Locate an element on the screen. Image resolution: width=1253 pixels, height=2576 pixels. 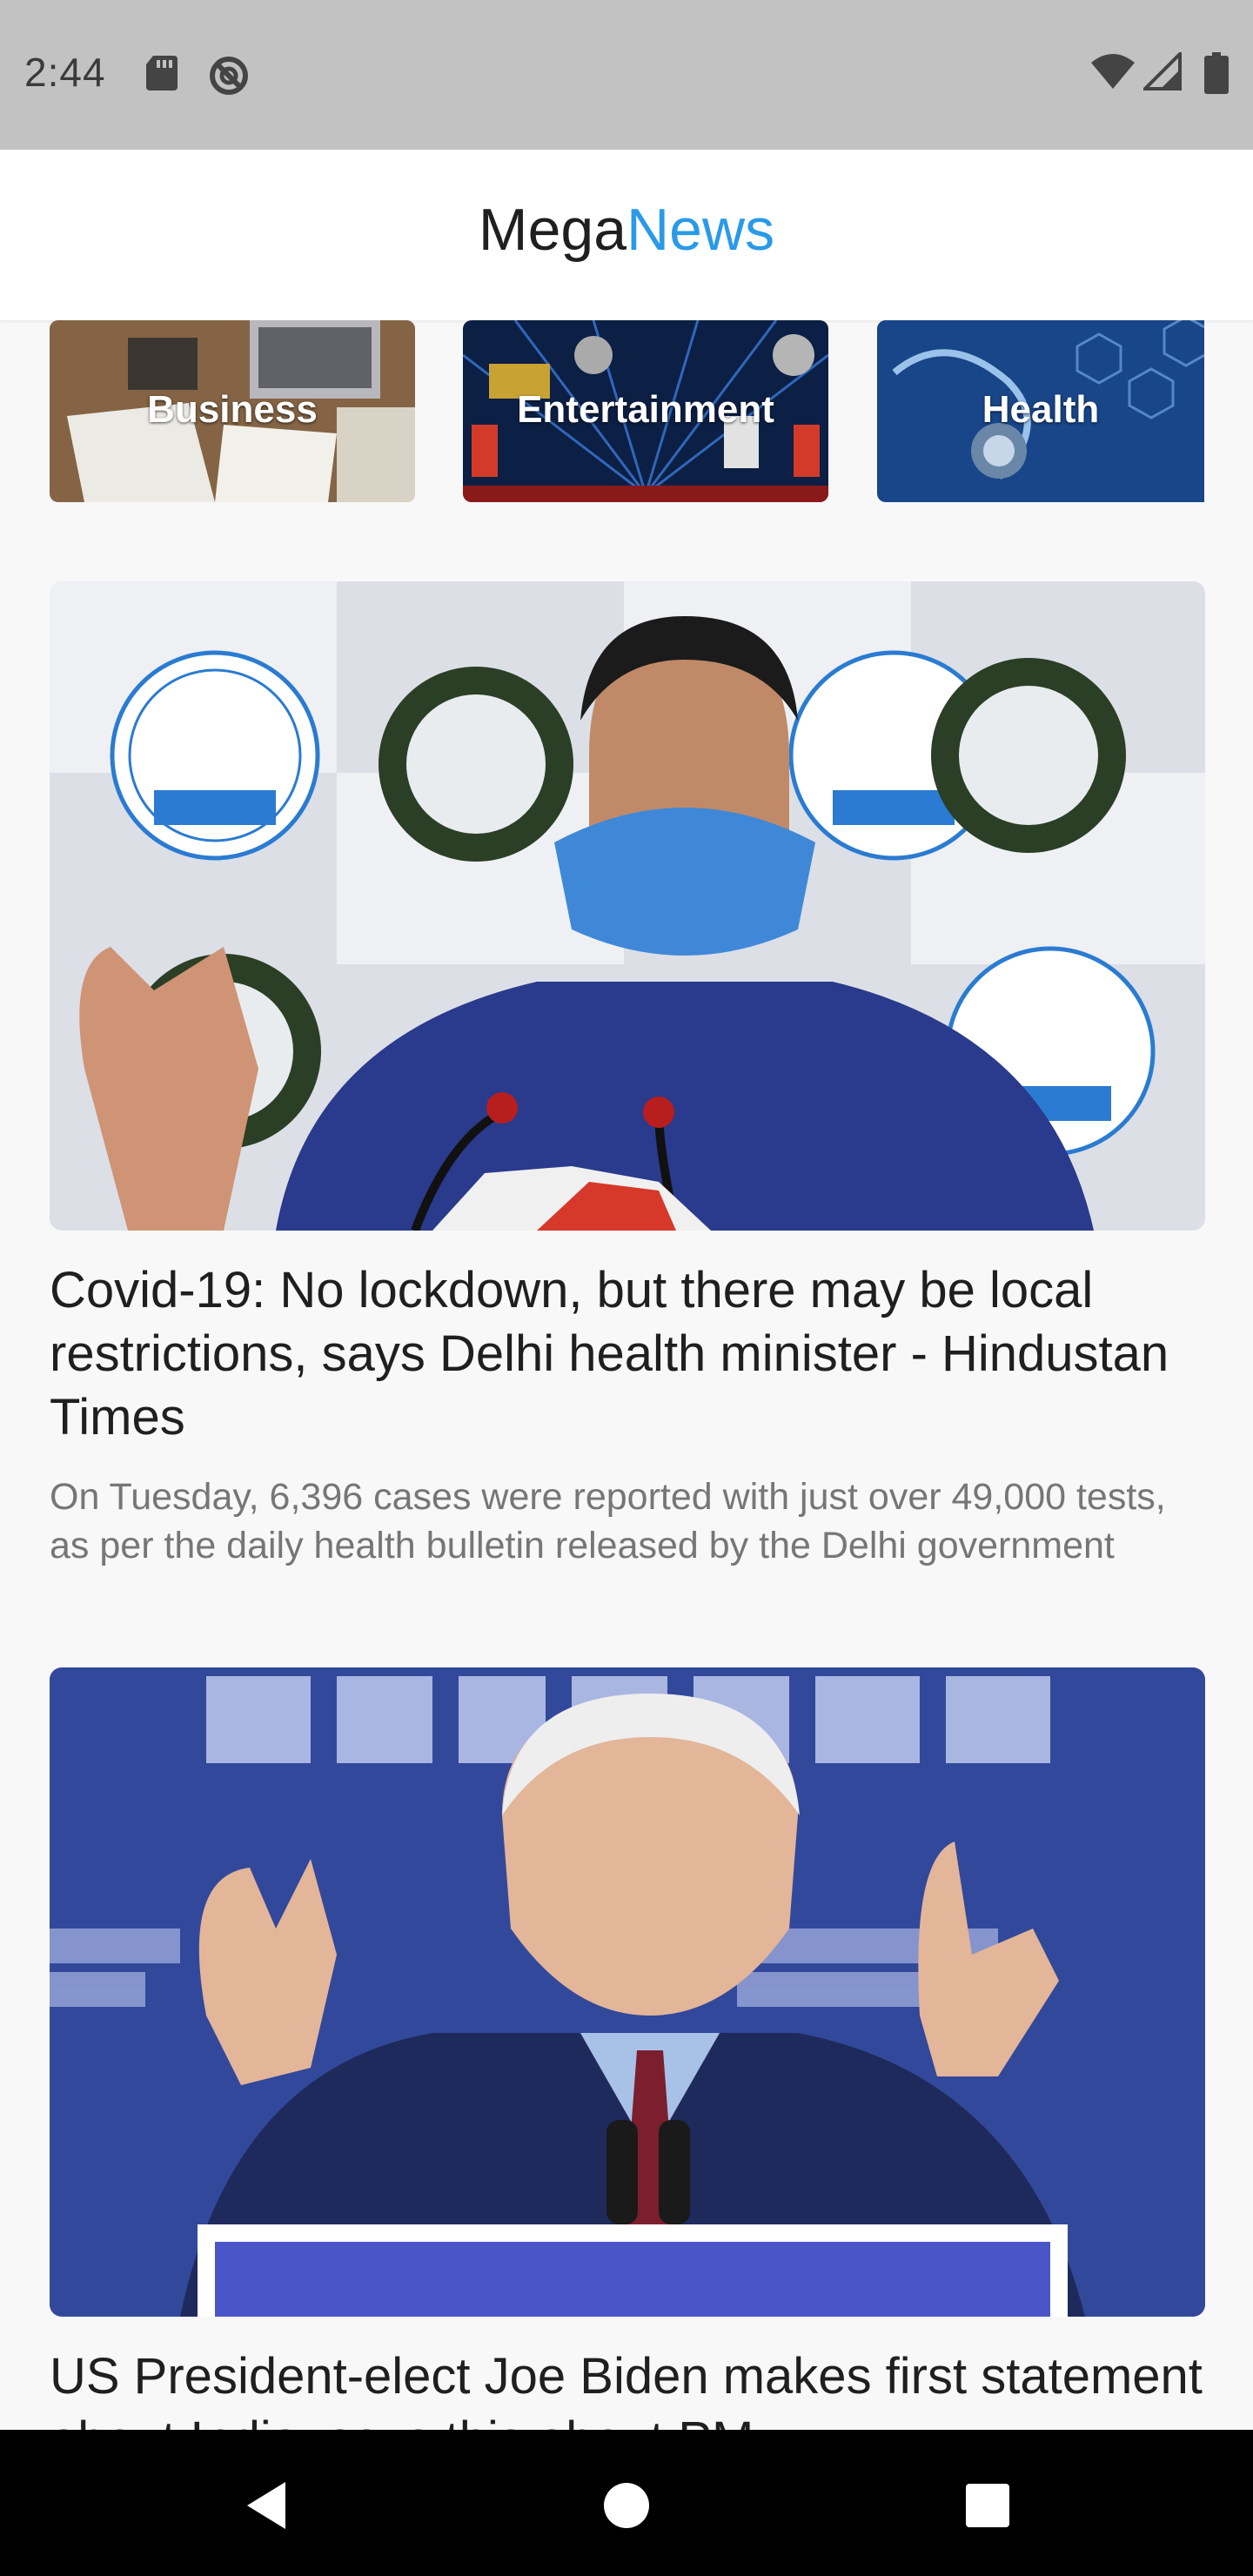
app-bar: MegaNews is located at coordinates (626, 235).